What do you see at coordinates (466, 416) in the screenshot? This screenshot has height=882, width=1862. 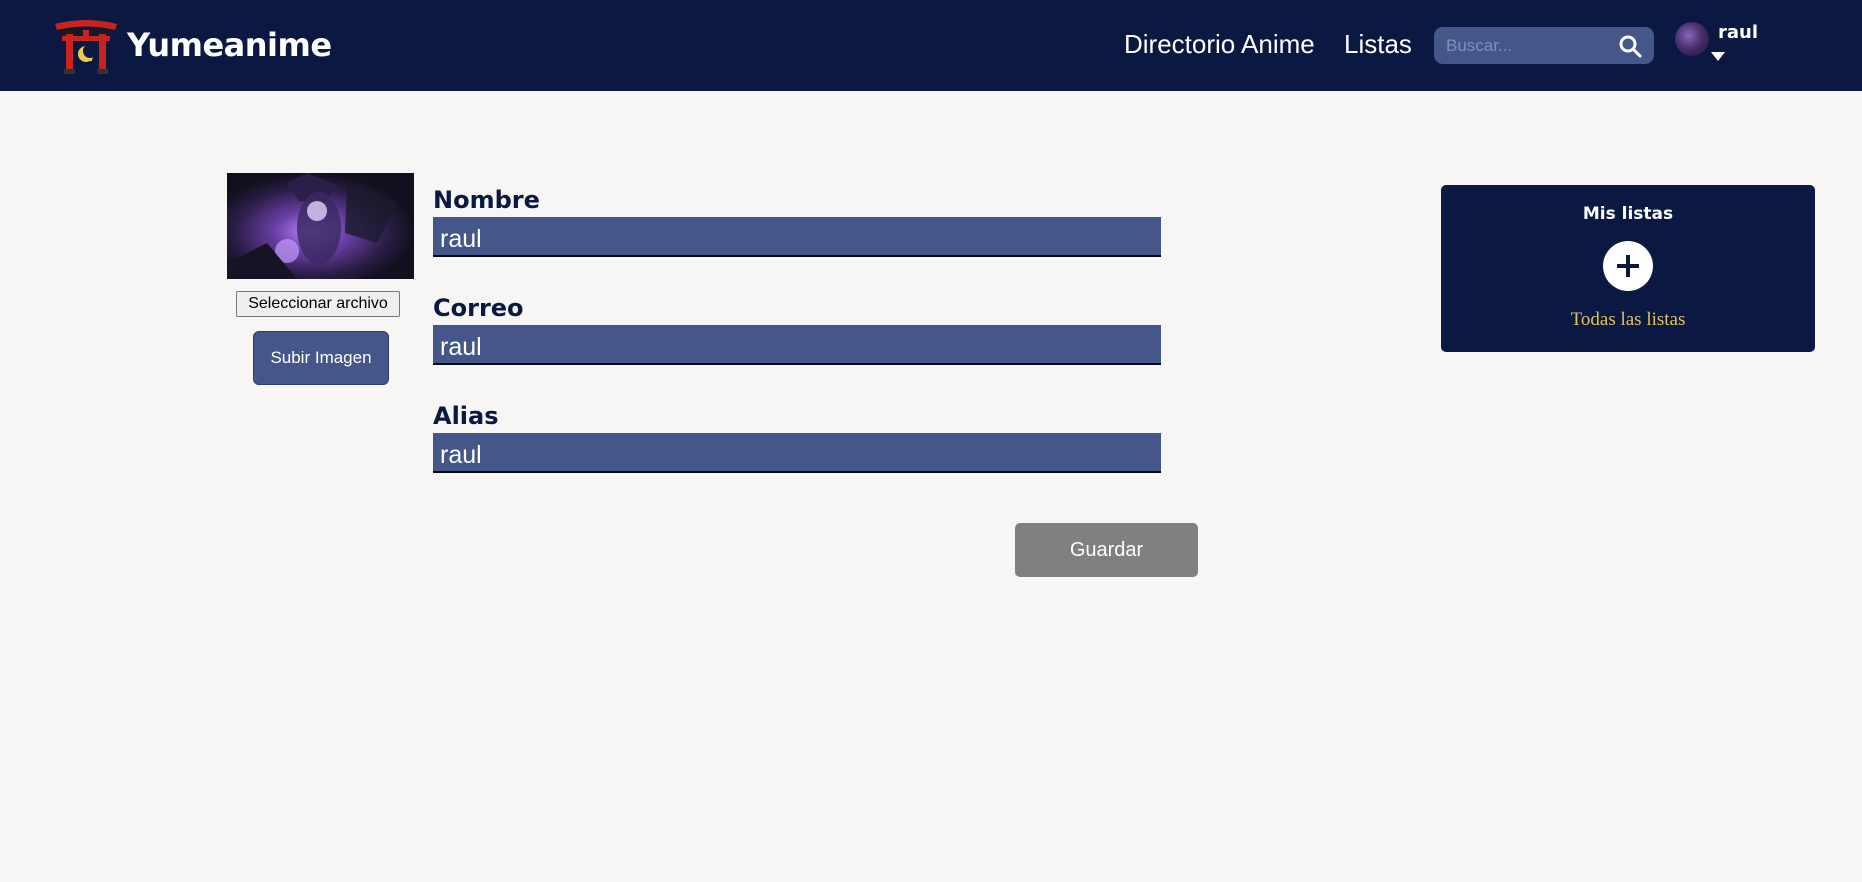 I see `alias-label: Alias` at bounding box center [466, 416].